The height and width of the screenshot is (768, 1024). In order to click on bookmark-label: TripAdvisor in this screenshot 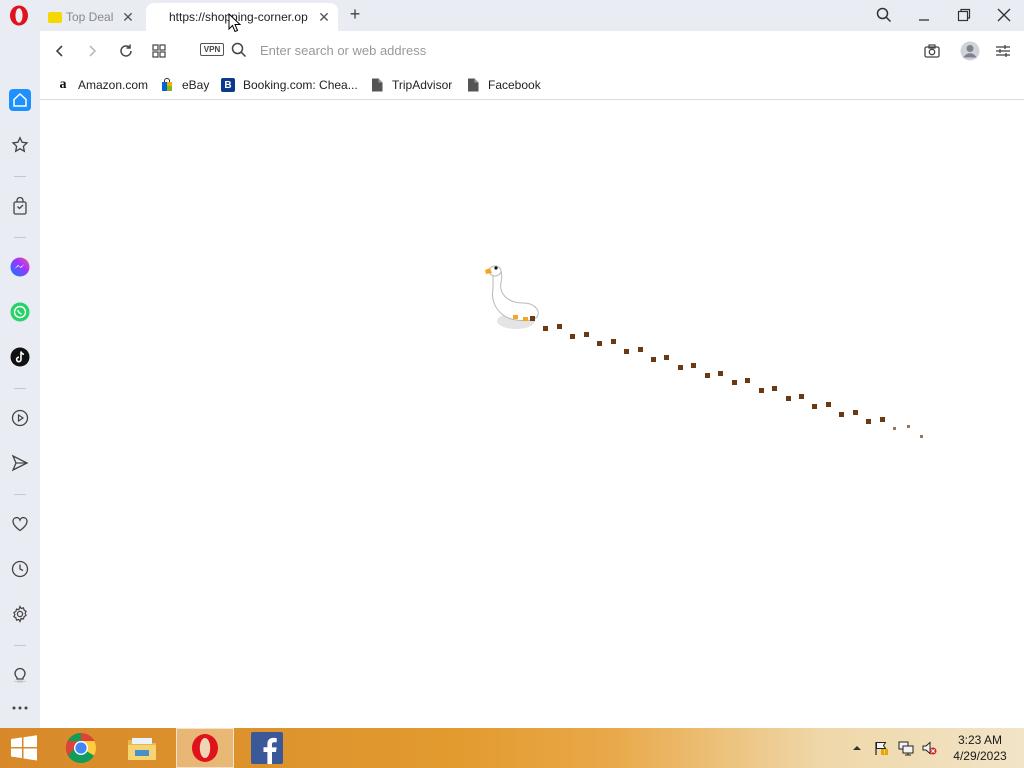, I will do `click(422, 85)`.